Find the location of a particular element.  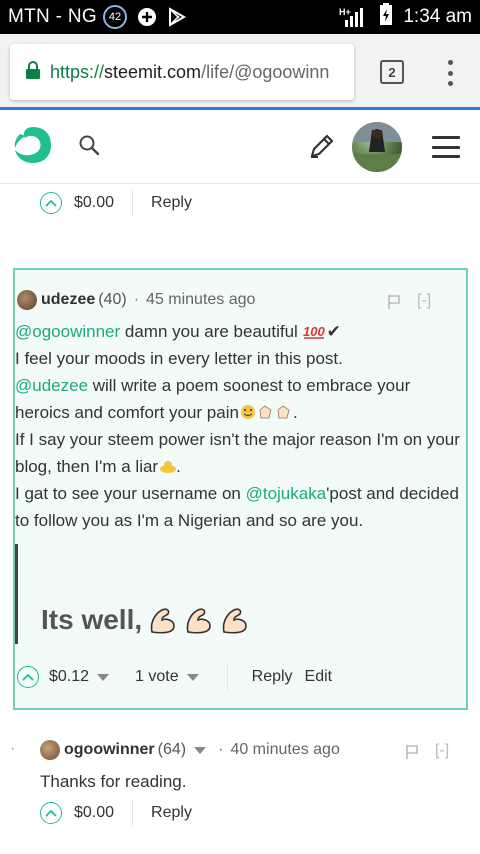

tab-switcher-button: 2 is located at coordinates (392, 72).